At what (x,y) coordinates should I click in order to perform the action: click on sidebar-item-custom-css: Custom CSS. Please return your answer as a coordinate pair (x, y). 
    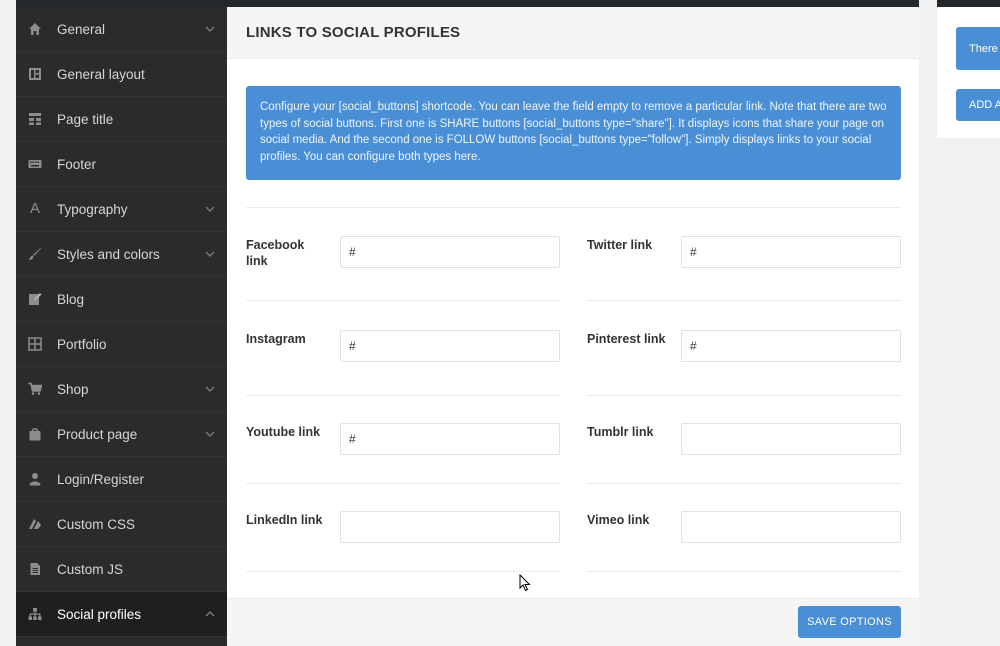
    Looking at the image, I should click on (121, 524).